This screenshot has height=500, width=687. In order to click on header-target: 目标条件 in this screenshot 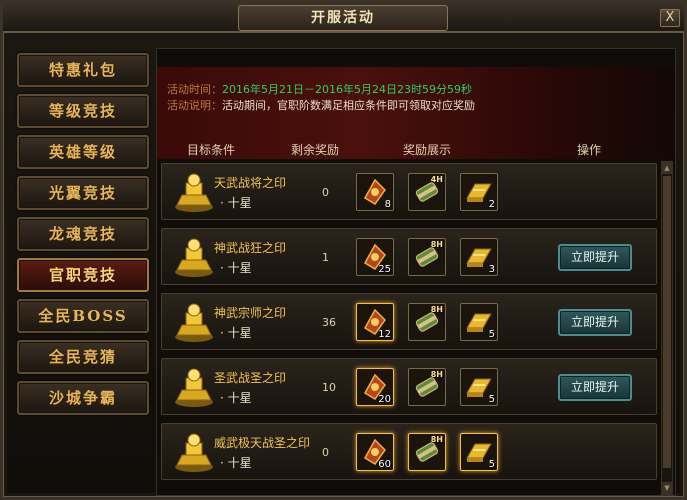, I will do `click(211, 150)`.